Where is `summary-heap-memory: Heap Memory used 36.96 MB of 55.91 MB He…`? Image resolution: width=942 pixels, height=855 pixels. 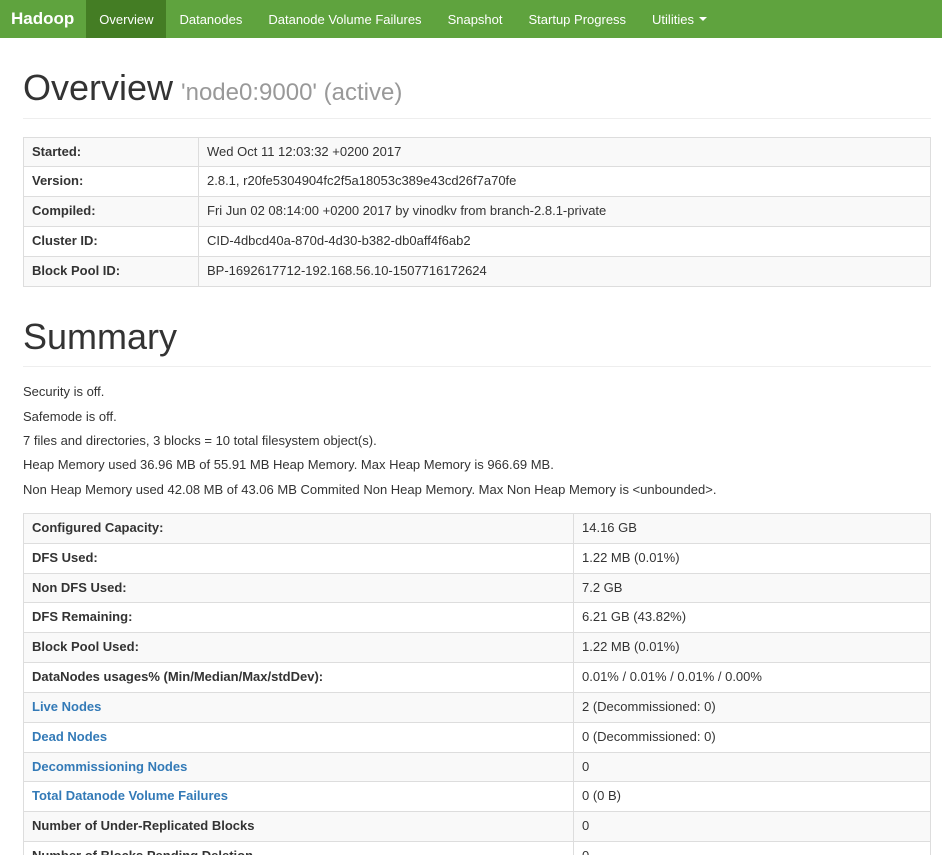 summary-heap-memory: Heap Memory used 36.96 MB of 55.91 MB He… is located at coordinates (288, 465).